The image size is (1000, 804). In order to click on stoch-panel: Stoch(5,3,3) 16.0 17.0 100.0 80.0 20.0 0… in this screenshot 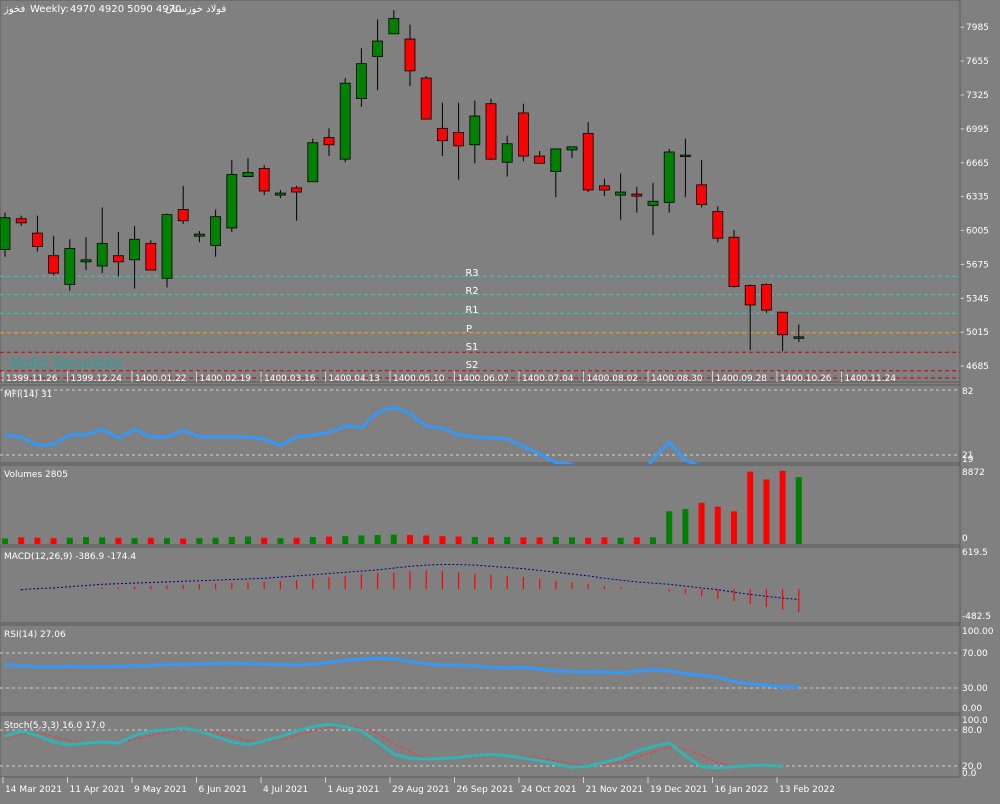, I will do `click(494, 746)`.